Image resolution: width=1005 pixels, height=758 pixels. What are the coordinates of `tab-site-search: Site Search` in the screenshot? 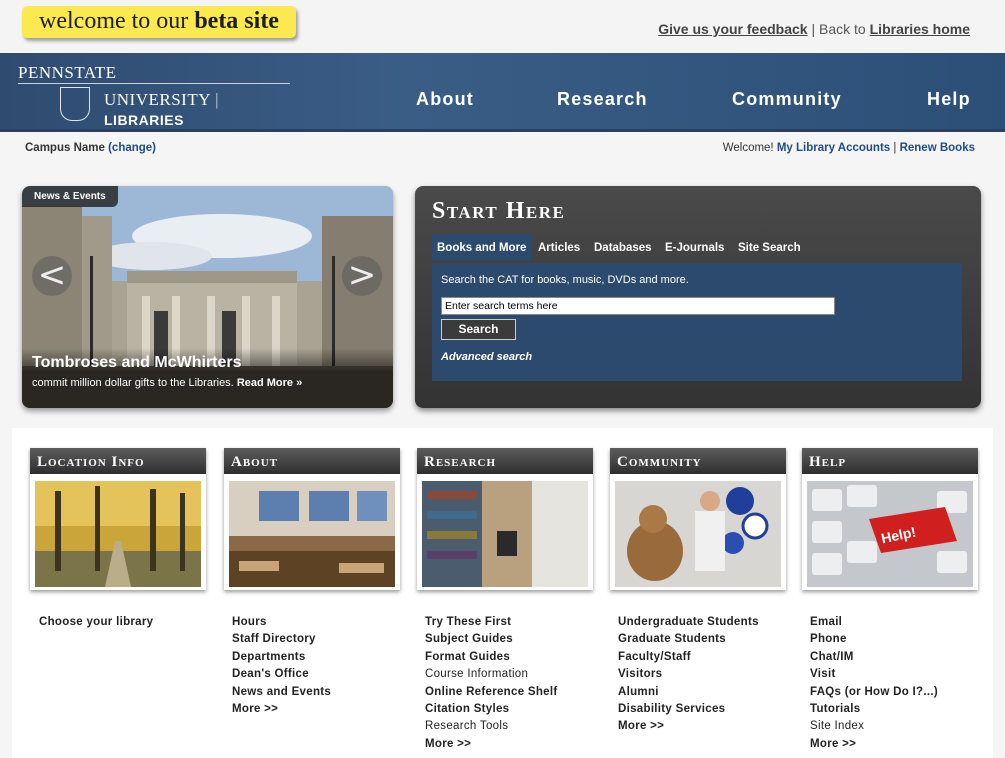 It's located at (769, 247).